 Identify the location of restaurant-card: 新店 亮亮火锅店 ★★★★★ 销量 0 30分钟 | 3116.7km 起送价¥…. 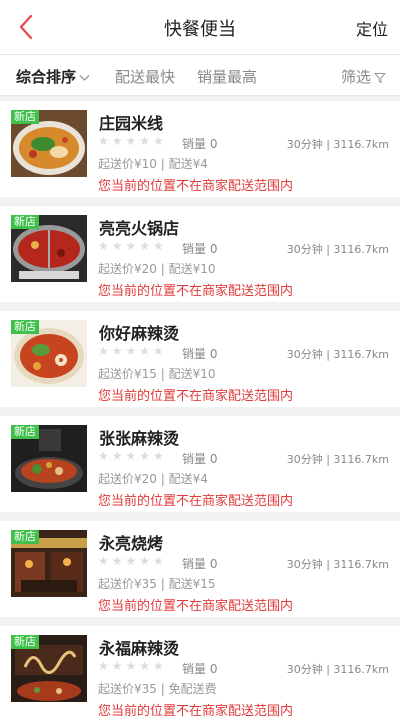
(200, 254).